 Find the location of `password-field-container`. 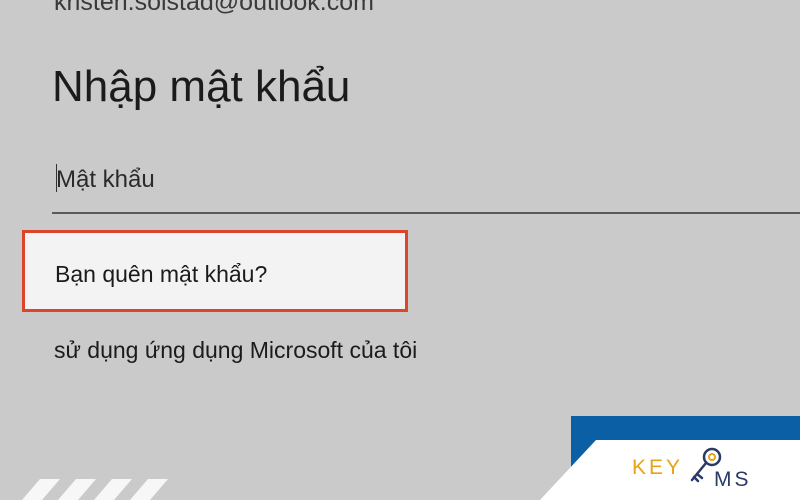

password-field-container is located at coordinates (426, 182).